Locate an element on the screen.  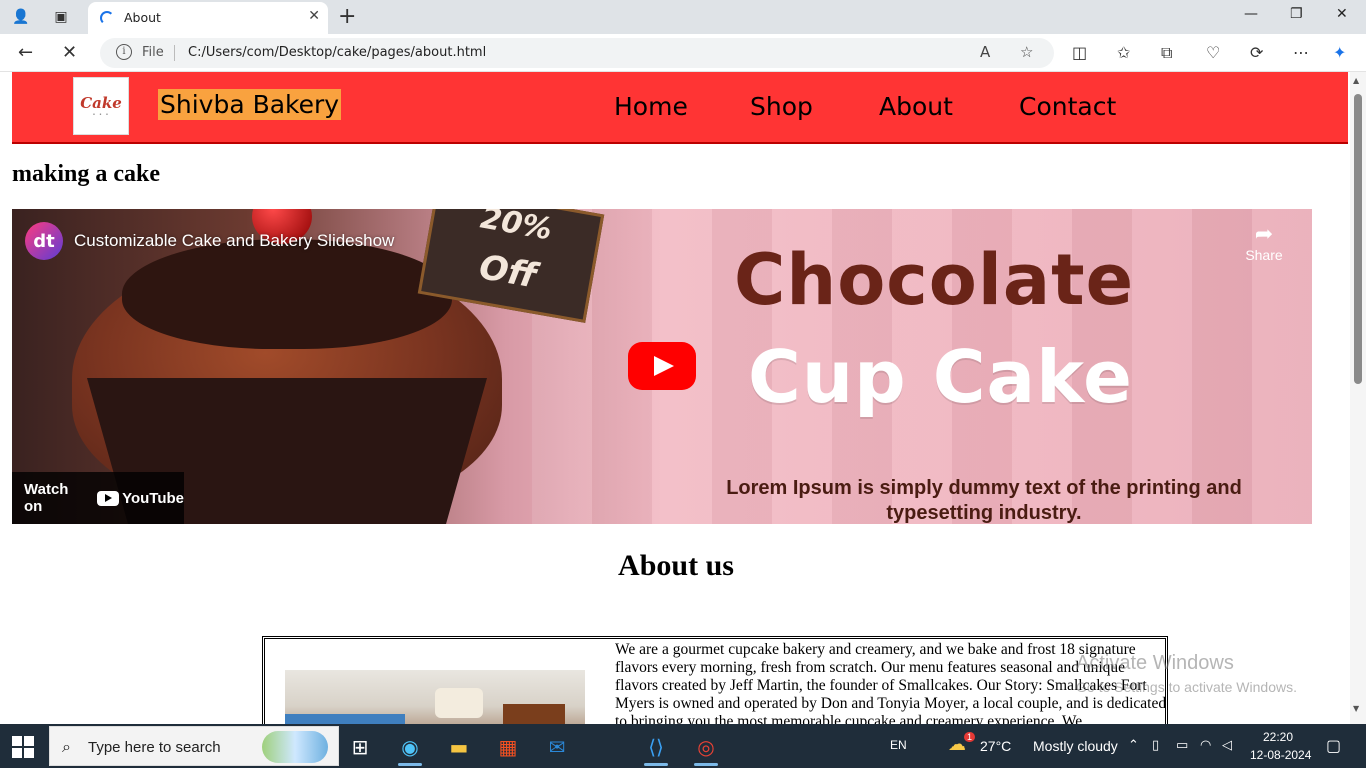
nav-about: About is located at coordinates (916, 106).